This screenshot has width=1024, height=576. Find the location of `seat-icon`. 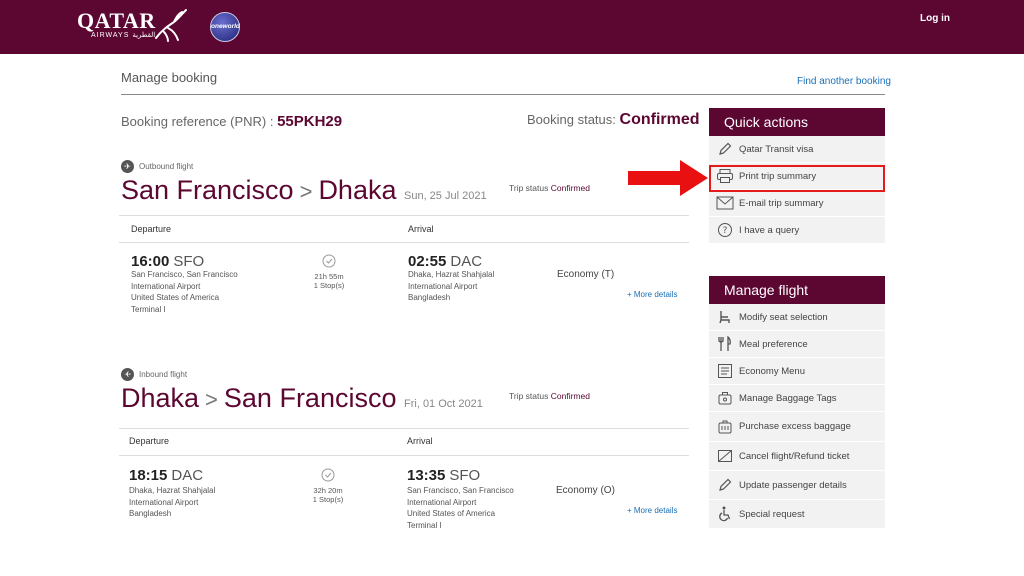

seat-icon is located at coordinates (725, 317).